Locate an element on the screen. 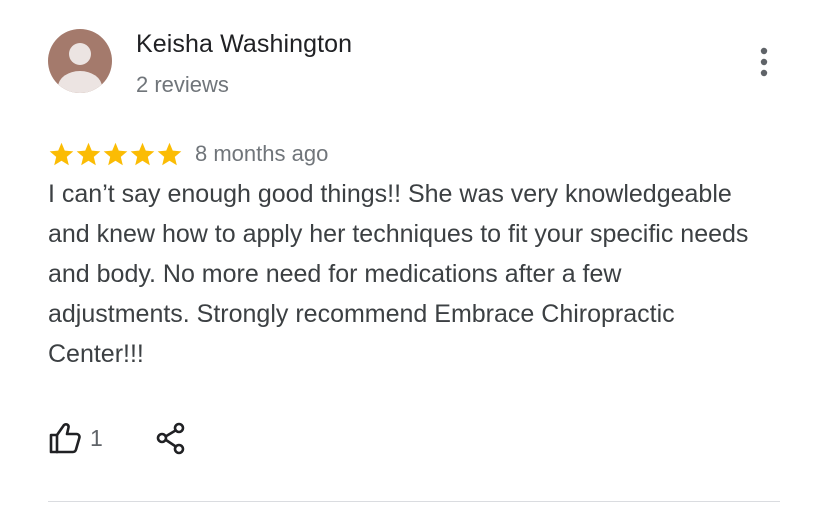 This screenshot has width=828, height=510. review-count: 2 reviews is located at coordinates (182, 84).